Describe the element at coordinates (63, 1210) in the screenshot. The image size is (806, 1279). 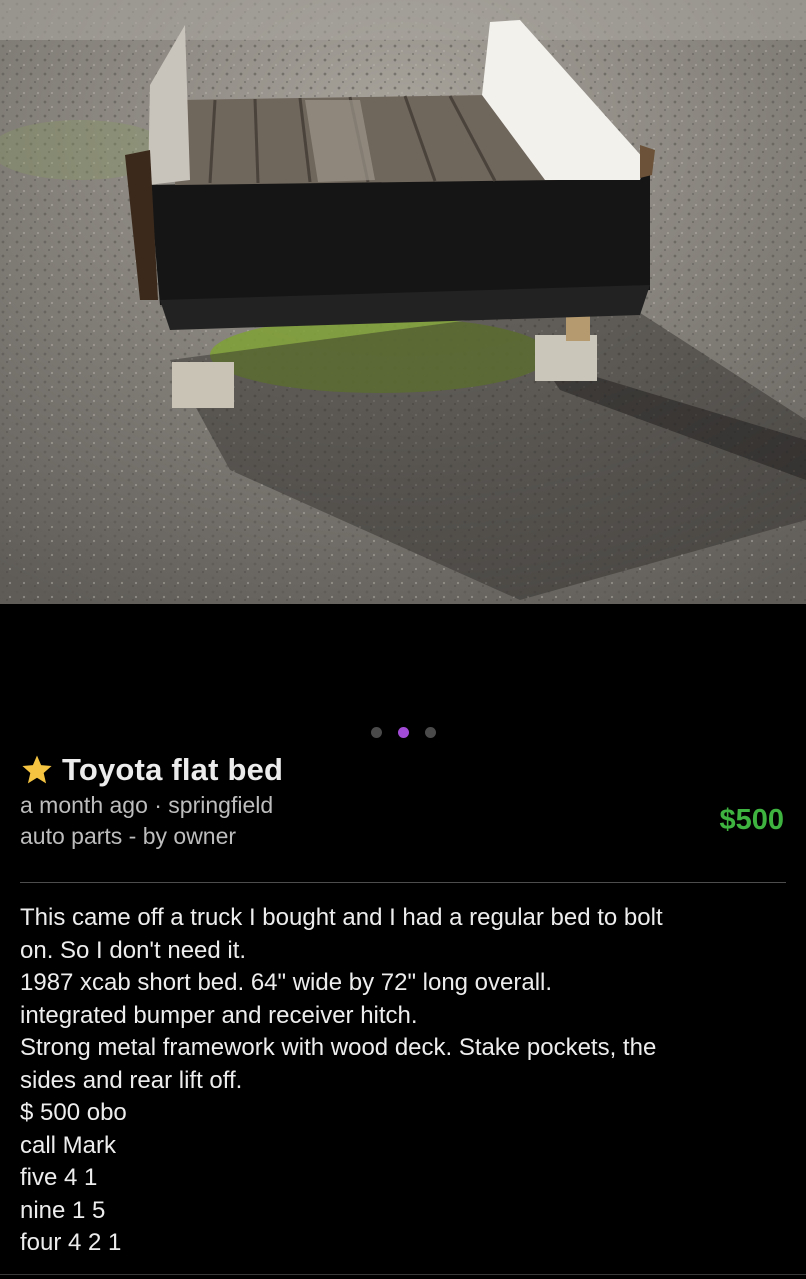
I see `description-line: nine 1 5` at that location.